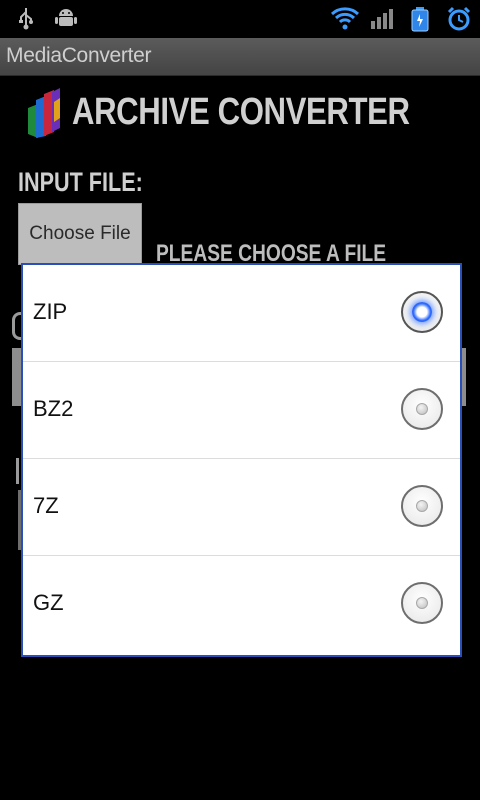 Image resolution: width=480 pixels, height=800 pixels. I want to click on choose-file-button: Choose File, so click(80, 234).